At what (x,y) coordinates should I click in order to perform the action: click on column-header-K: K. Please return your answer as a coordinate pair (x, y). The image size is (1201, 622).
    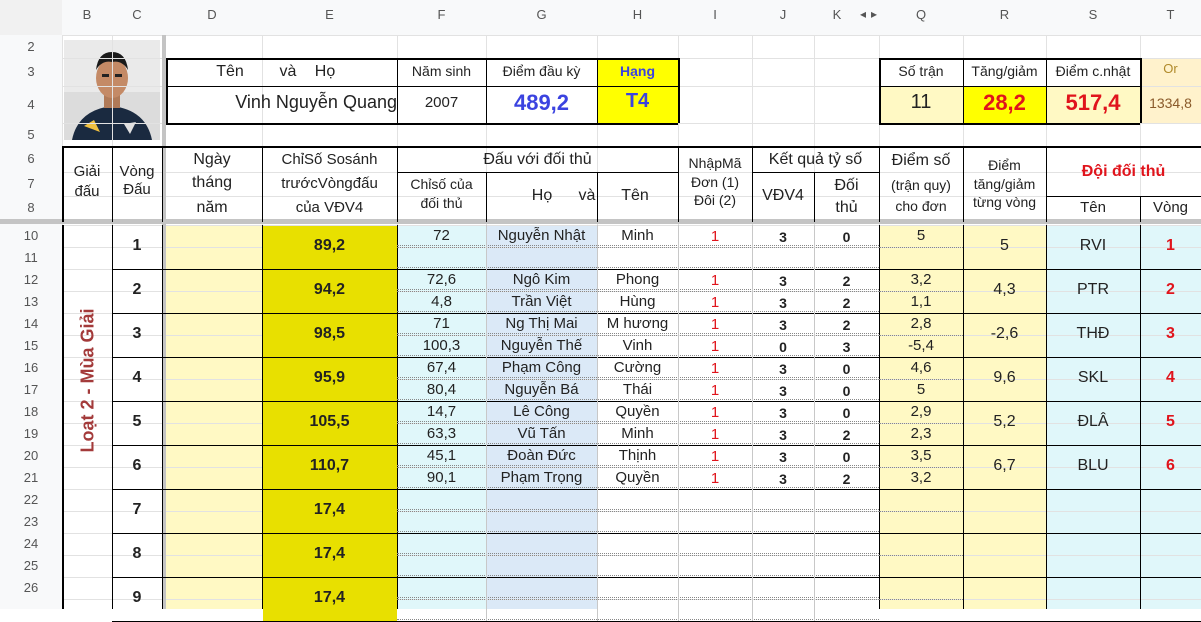
    Looking at the image, I should click on (837, 15).